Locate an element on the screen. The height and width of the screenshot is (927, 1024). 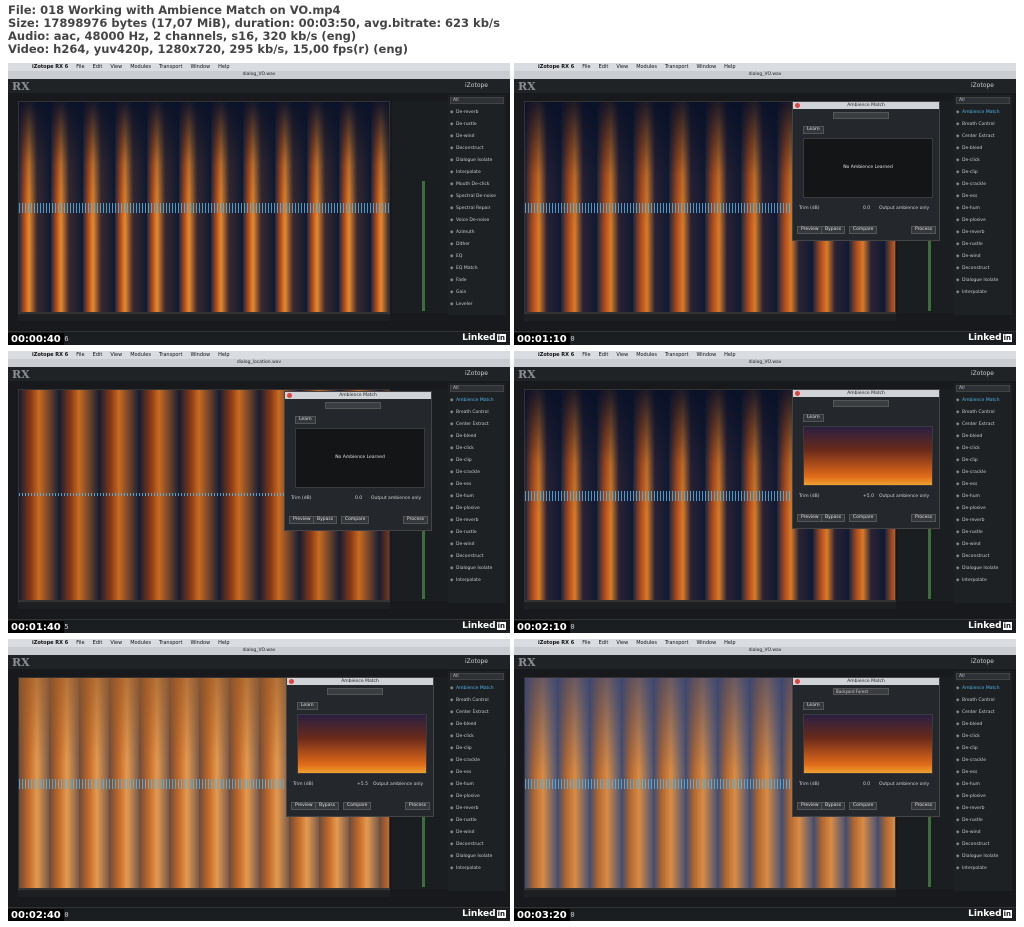
menu-item-help: Help is located at coordinates (223, 643).